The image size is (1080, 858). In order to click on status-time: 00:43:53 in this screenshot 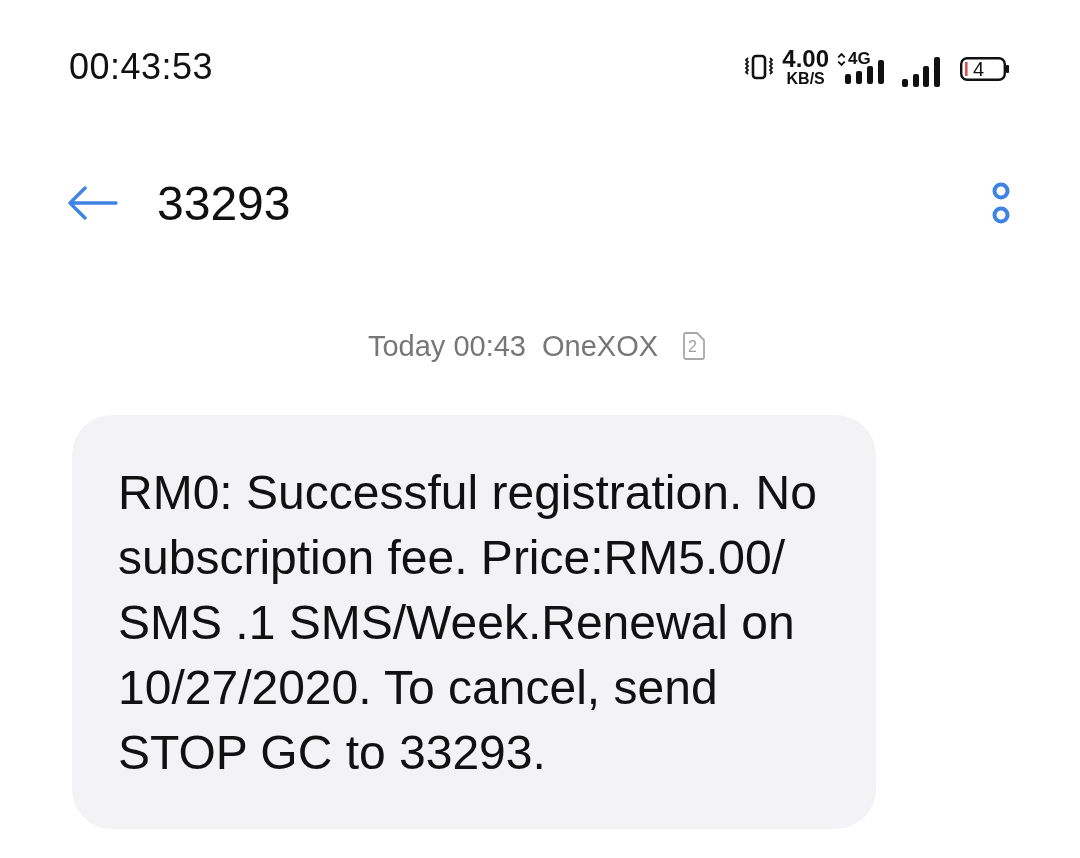, I will do `click(141, 67)`.